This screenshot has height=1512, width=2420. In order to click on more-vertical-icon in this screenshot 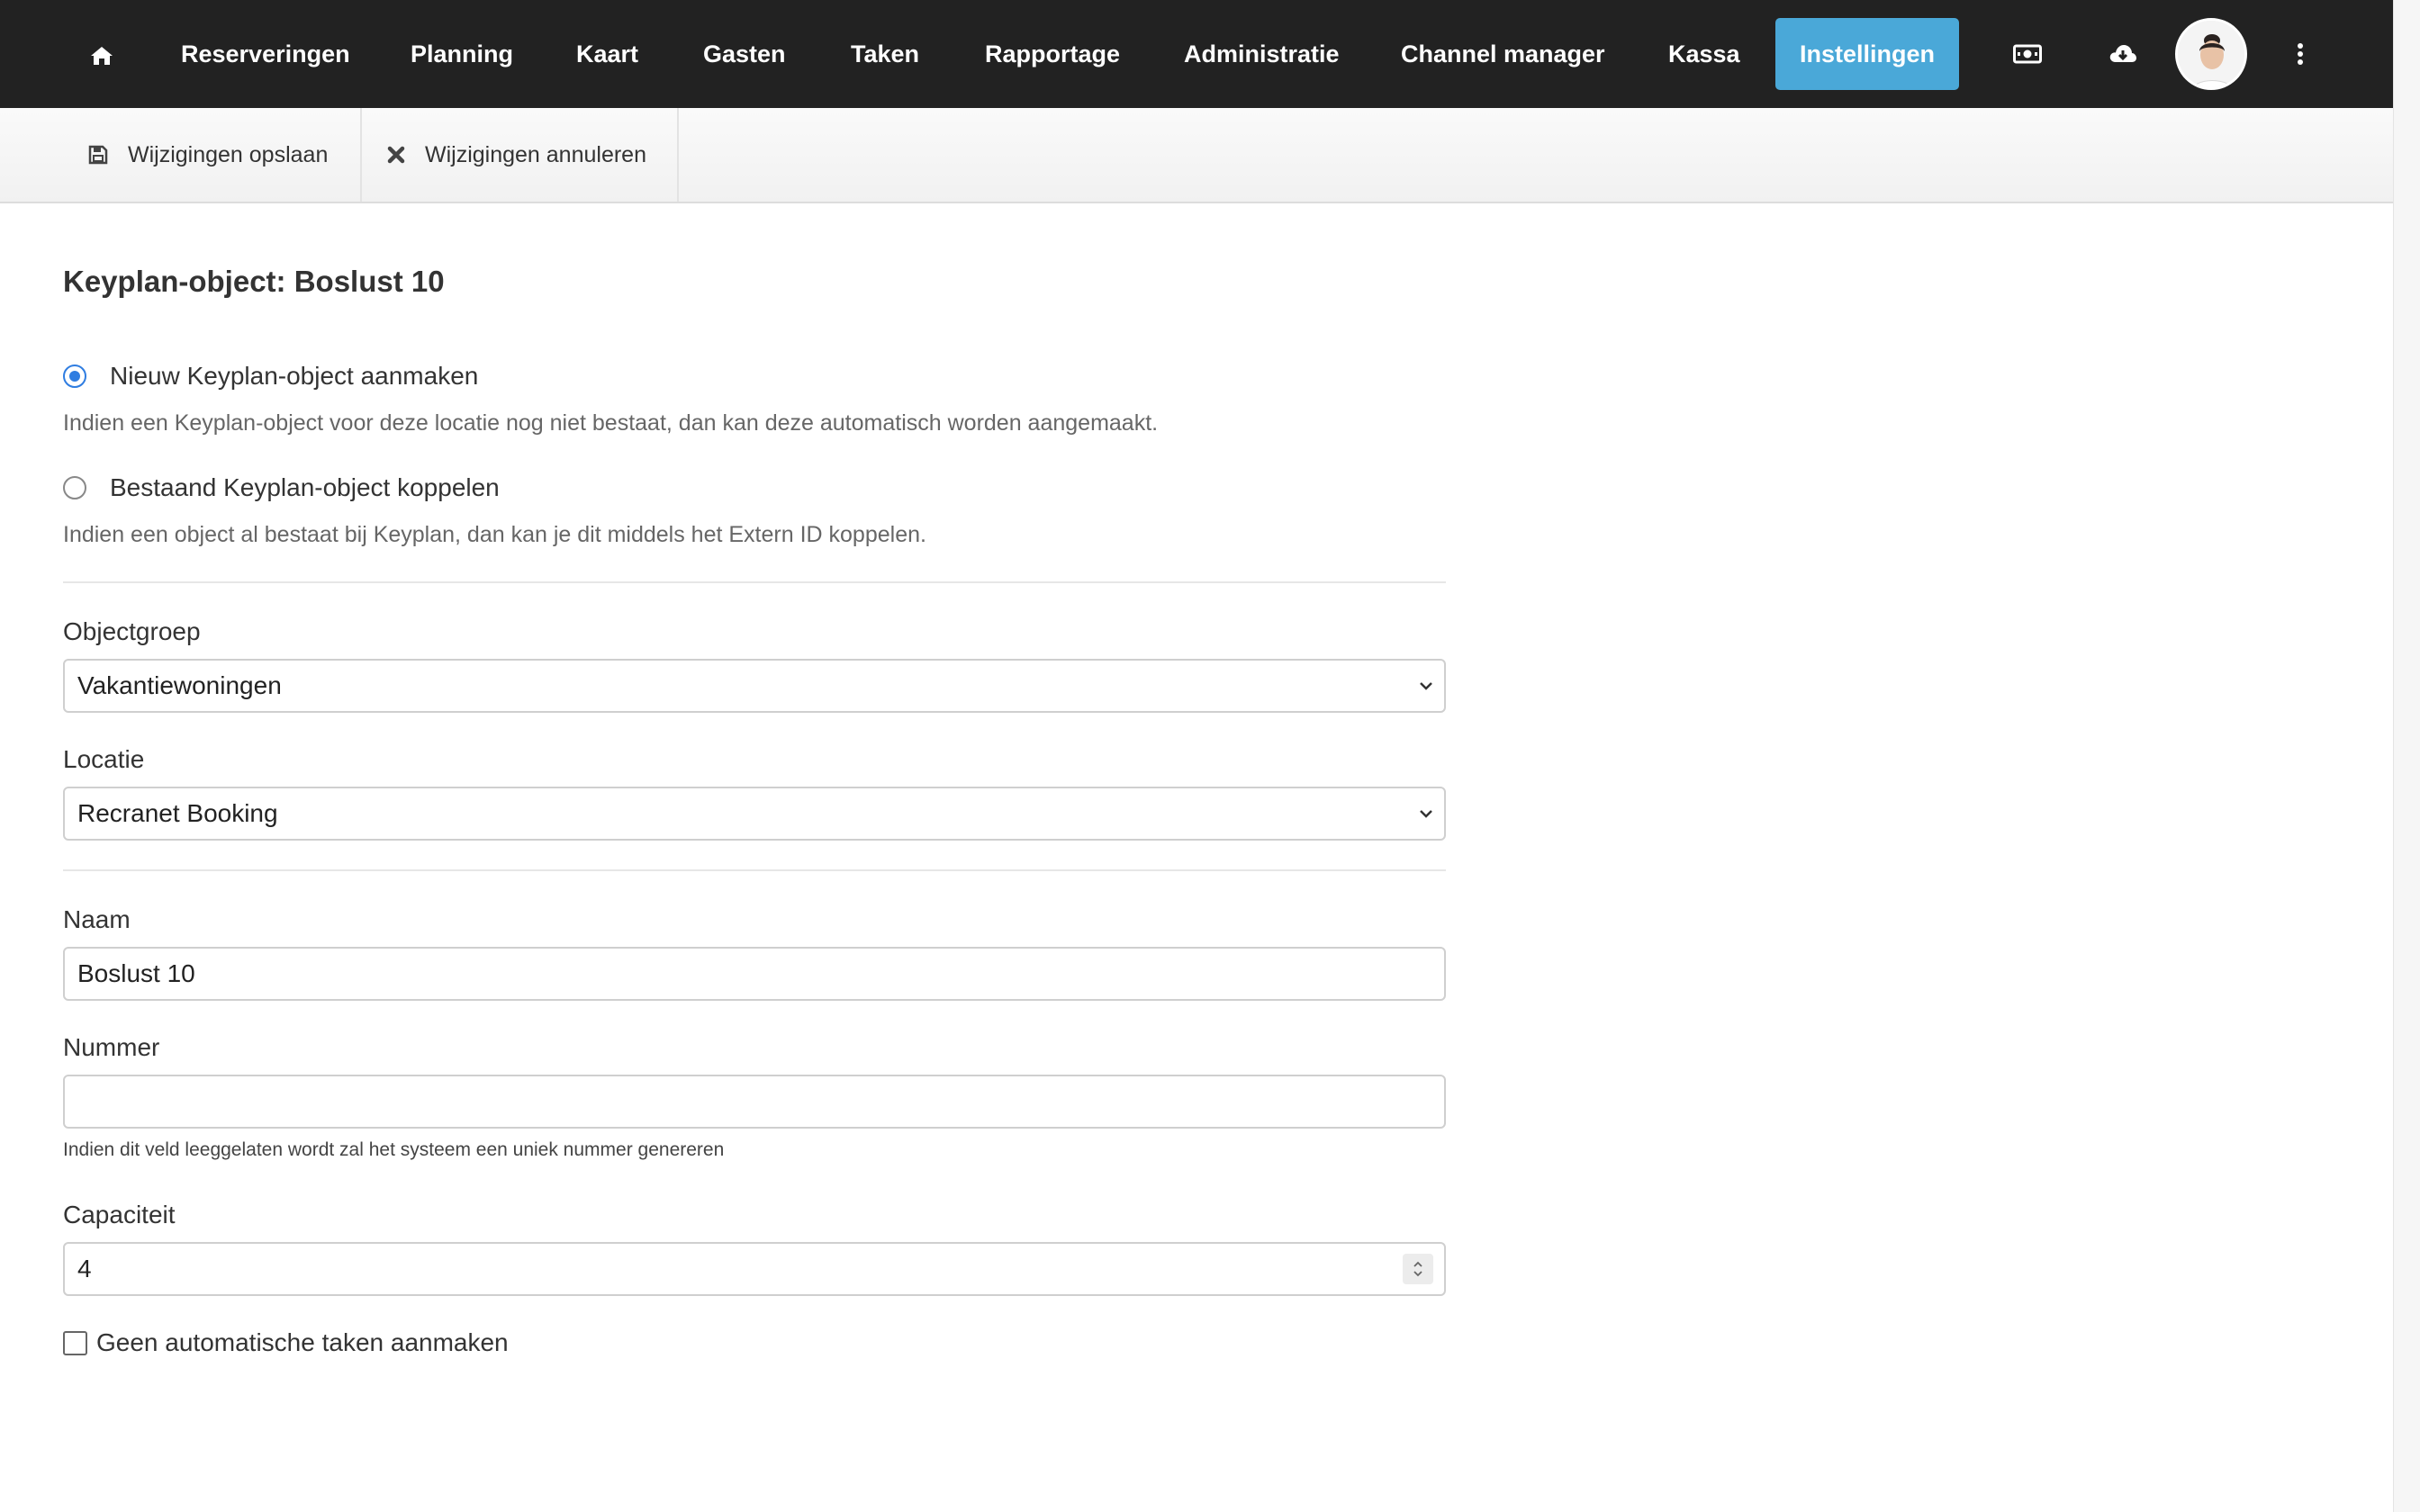, I will do `click(2300, 54)`.